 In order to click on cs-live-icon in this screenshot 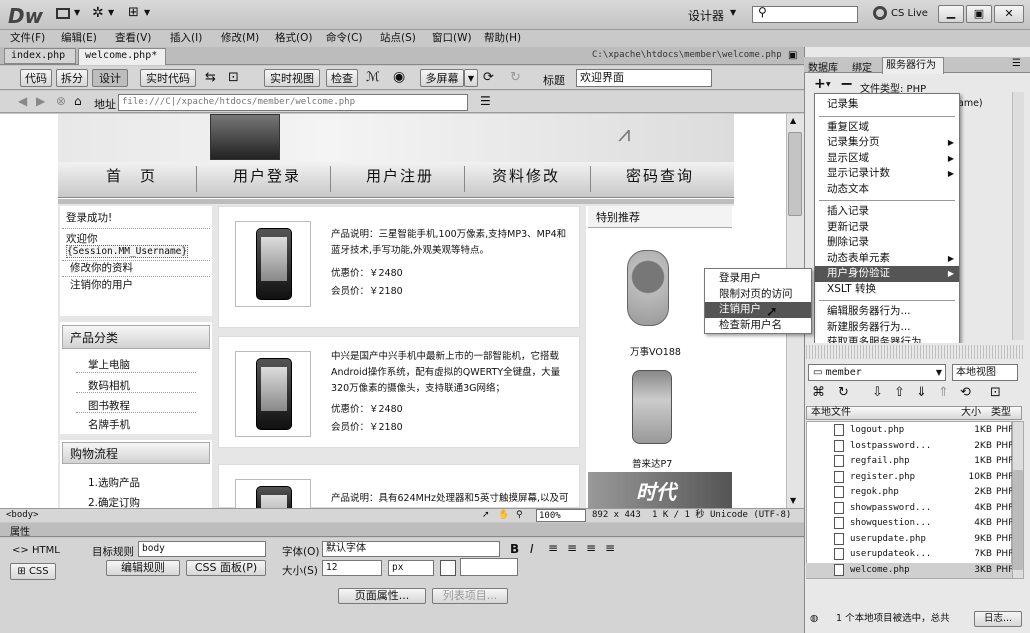, I will do `click(880, 13)`.